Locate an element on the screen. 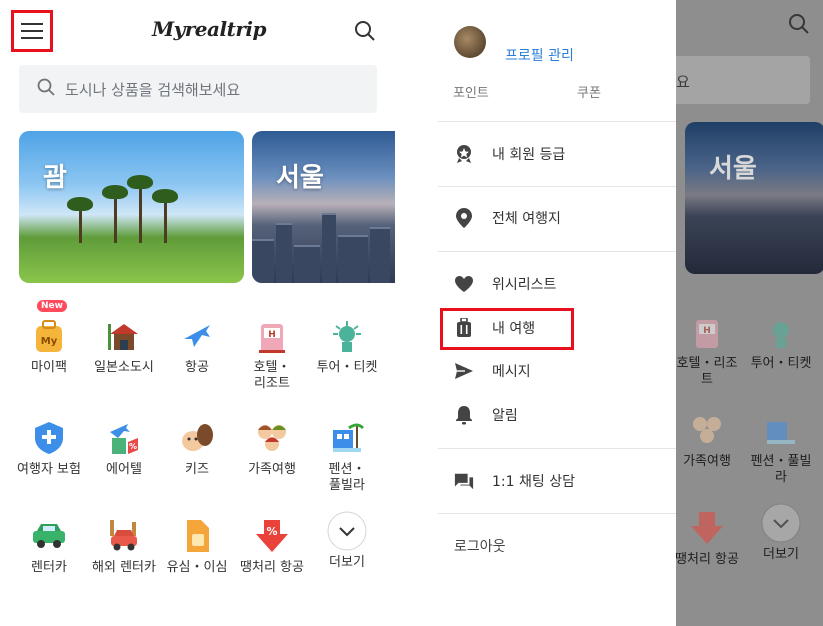 The height and width of the screenshot is (626, 823). heart-icon is located at coordinates (464, 284).